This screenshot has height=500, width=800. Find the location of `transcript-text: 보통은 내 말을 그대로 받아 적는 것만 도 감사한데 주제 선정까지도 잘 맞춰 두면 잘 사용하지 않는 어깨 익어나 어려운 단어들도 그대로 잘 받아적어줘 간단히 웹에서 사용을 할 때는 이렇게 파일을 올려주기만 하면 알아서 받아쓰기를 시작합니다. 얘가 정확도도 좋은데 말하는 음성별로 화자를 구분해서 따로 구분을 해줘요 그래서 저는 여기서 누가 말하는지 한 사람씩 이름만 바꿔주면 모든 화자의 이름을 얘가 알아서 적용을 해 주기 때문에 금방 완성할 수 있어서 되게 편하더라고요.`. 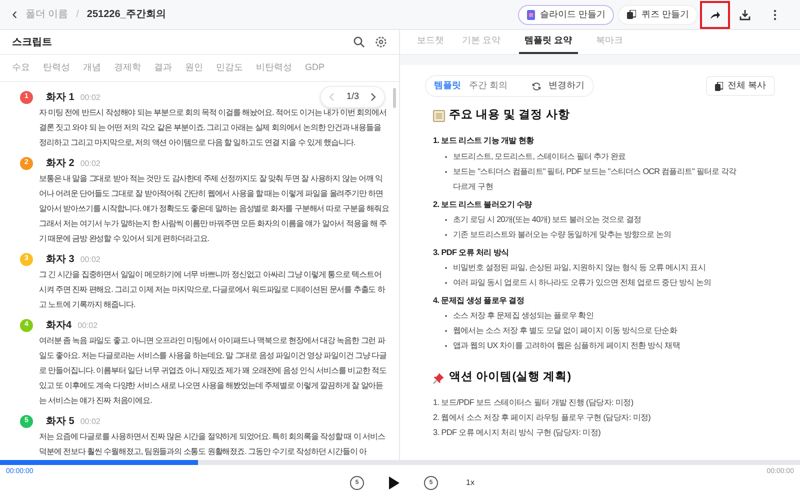

transcript-text: 보통은 내 말을 그대로 받아 적는 것만 도 감사한데 주제 선정까지도 잘 맞춰 두면 잘 사용하지 않는 어깨 익어나 어려운 단어들도 그대로 잘 받아적어줘 간단히 웹에서 사용을 할 때는 이렇게 파일을 올려주기만 하면 알아서 받아쓰기를 시작합니다. 얘가 정확도도 좋은데 말하는 음성별로 화자를 구분해서 따로 구분을 해줘요 그래서 저는 여기서 누가 말하는지 한 사람씩 이름만 바꿔주면 모든 화자의 이름을 얘가 알아서 적용을 해 주기 때문에 금방 완성할 수 있어서 되게 편하더라고요. is located at coordinates (213, 209).